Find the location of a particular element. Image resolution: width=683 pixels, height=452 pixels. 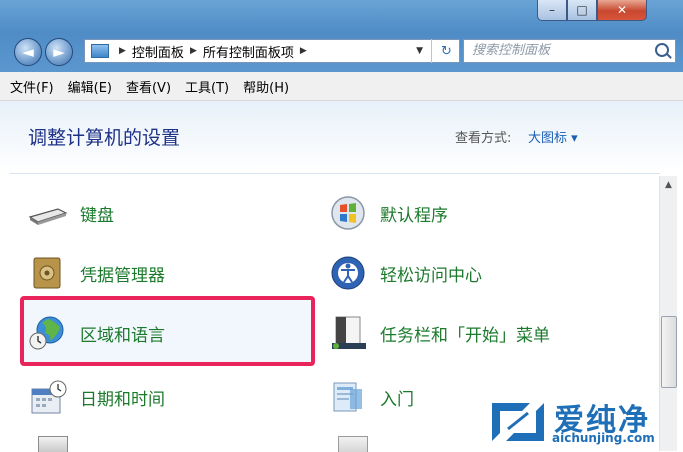

view-by-dropdown: 大图标 ▾ is located at coordinates (553, 136).